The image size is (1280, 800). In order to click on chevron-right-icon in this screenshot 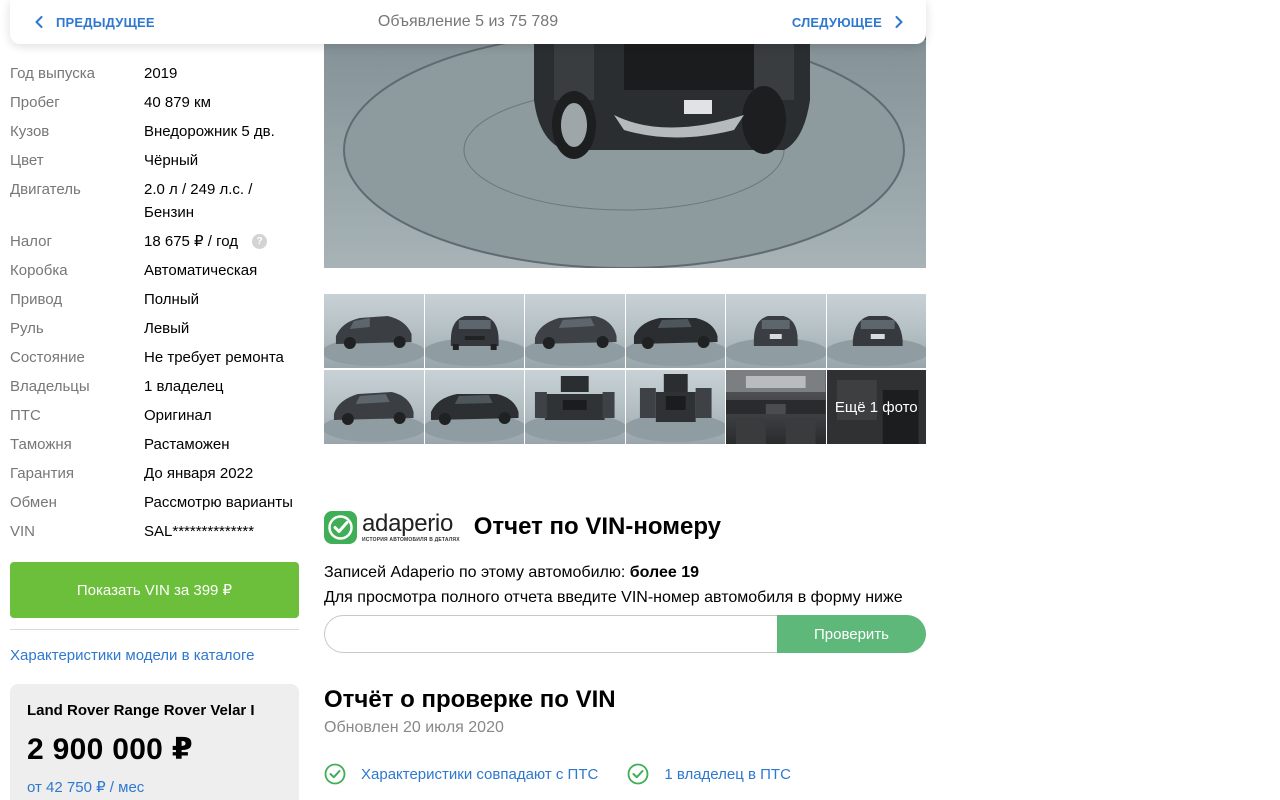, I will do `click(899, 22)`.